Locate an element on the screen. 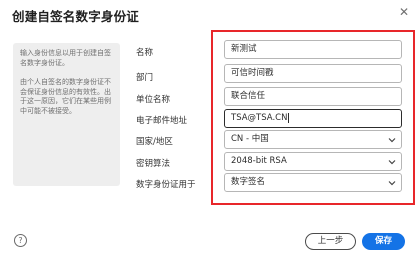 The height and width of the screenshot is (263, 420). name-value: 新测试 is located at coordinates (244, 49).